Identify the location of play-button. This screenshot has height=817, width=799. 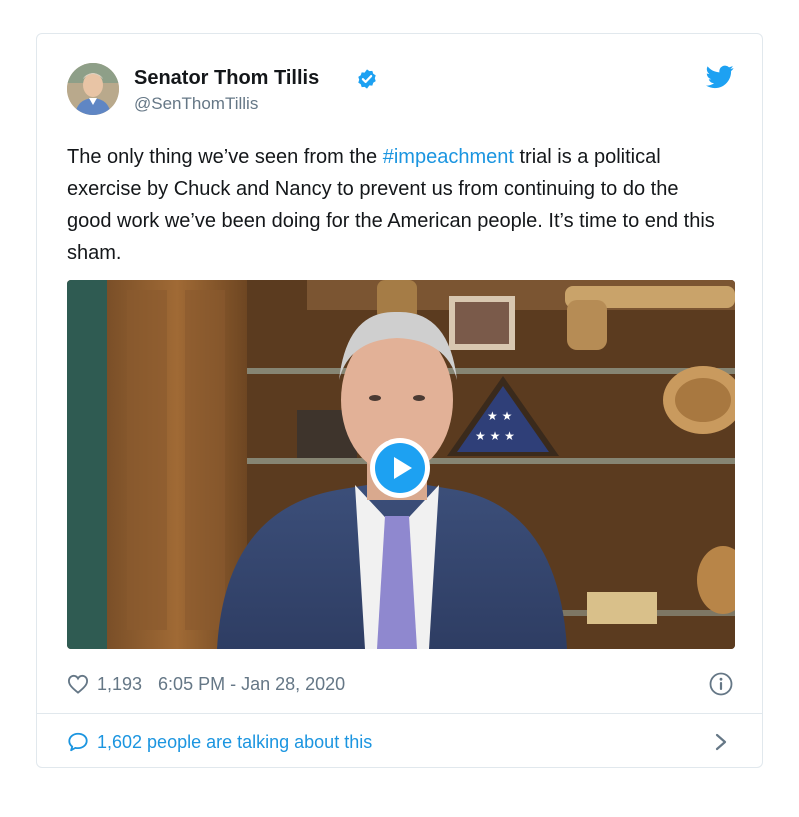
(400, 468).